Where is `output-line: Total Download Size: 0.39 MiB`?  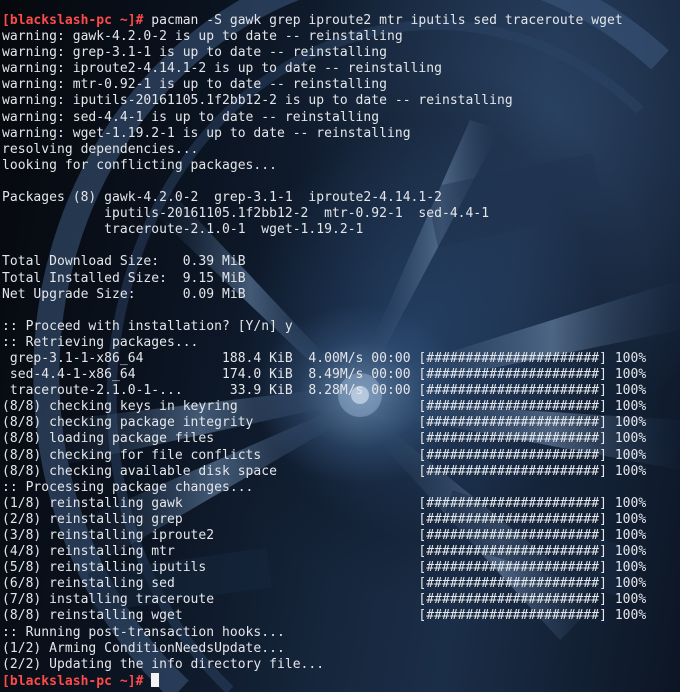
output-line: Total Download Size: 0.39 MiB is located at coordinates (124, 262).